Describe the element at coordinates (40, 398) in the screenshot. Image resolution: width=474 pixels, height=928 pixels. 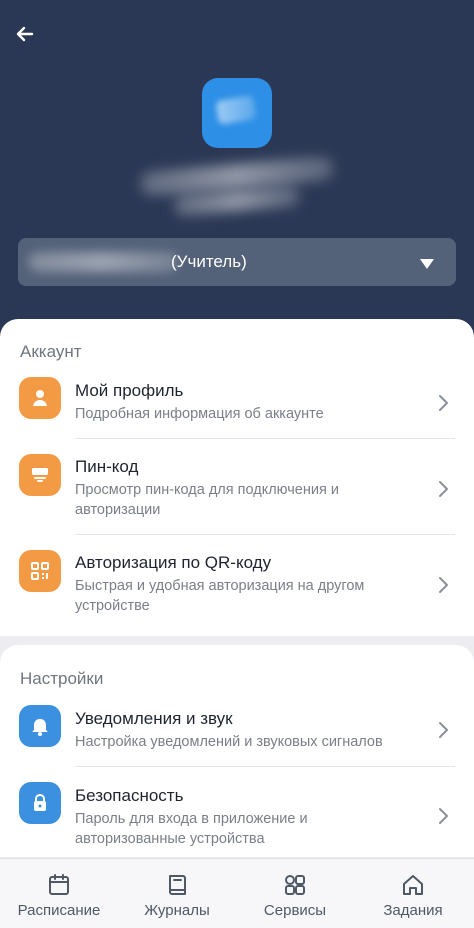
I see `person-icon` at that location.